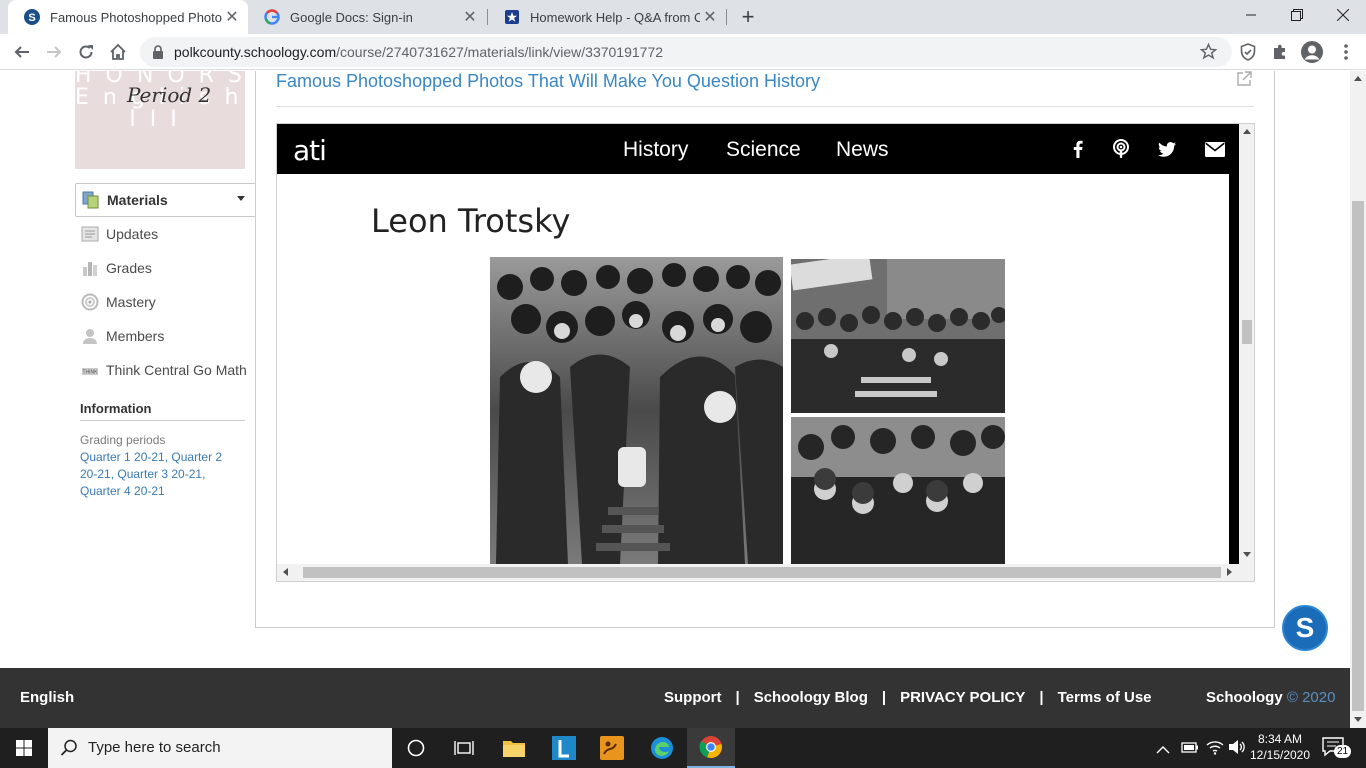 The image size is (1366, 768). What do you see at coordinates (898, 336) in the screenshot?
I see `trotsky-photo-top-right` at bounding box center [898, 336].